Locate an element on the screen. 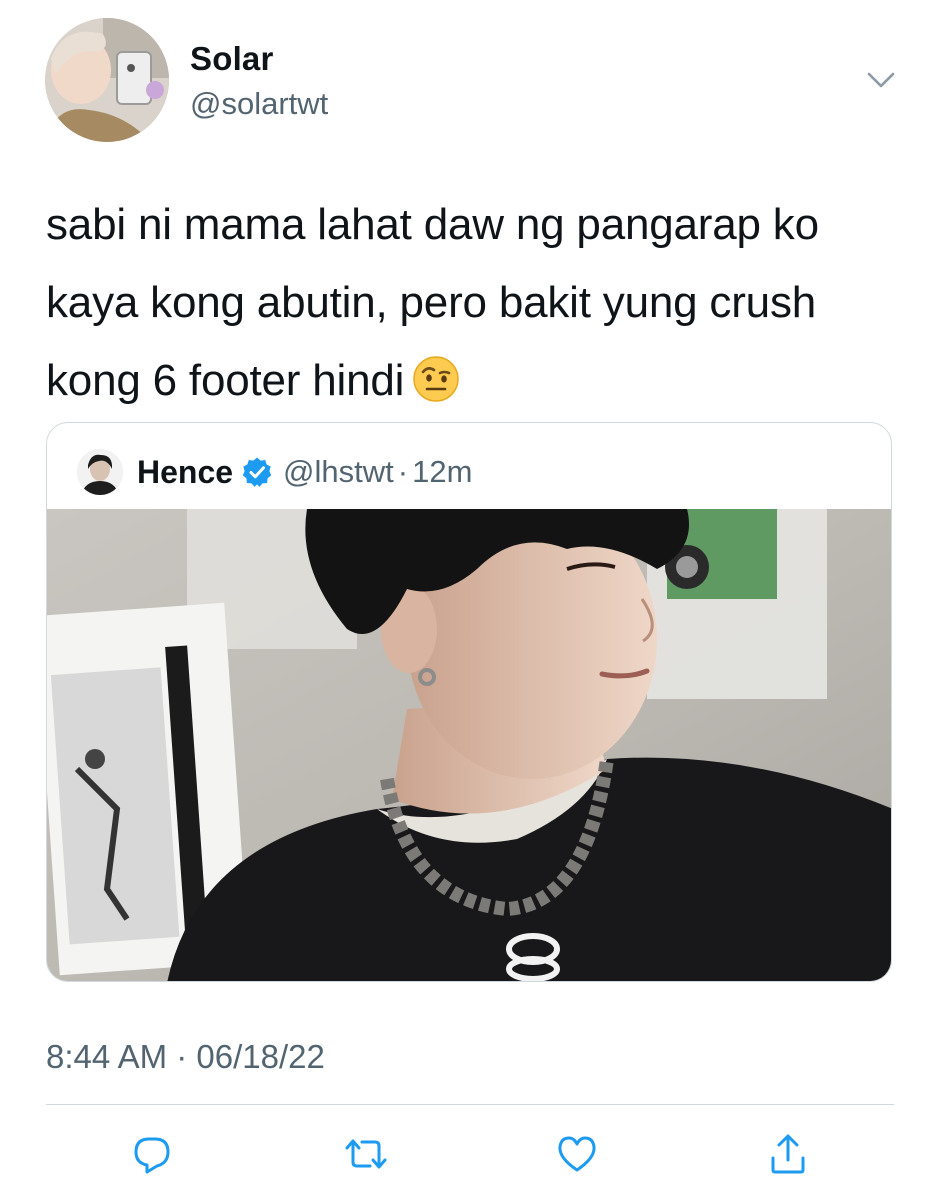 Image resolution: width=940 pixels, height=1200 pixels. heart-icon is located at coordinates (577, 1154).